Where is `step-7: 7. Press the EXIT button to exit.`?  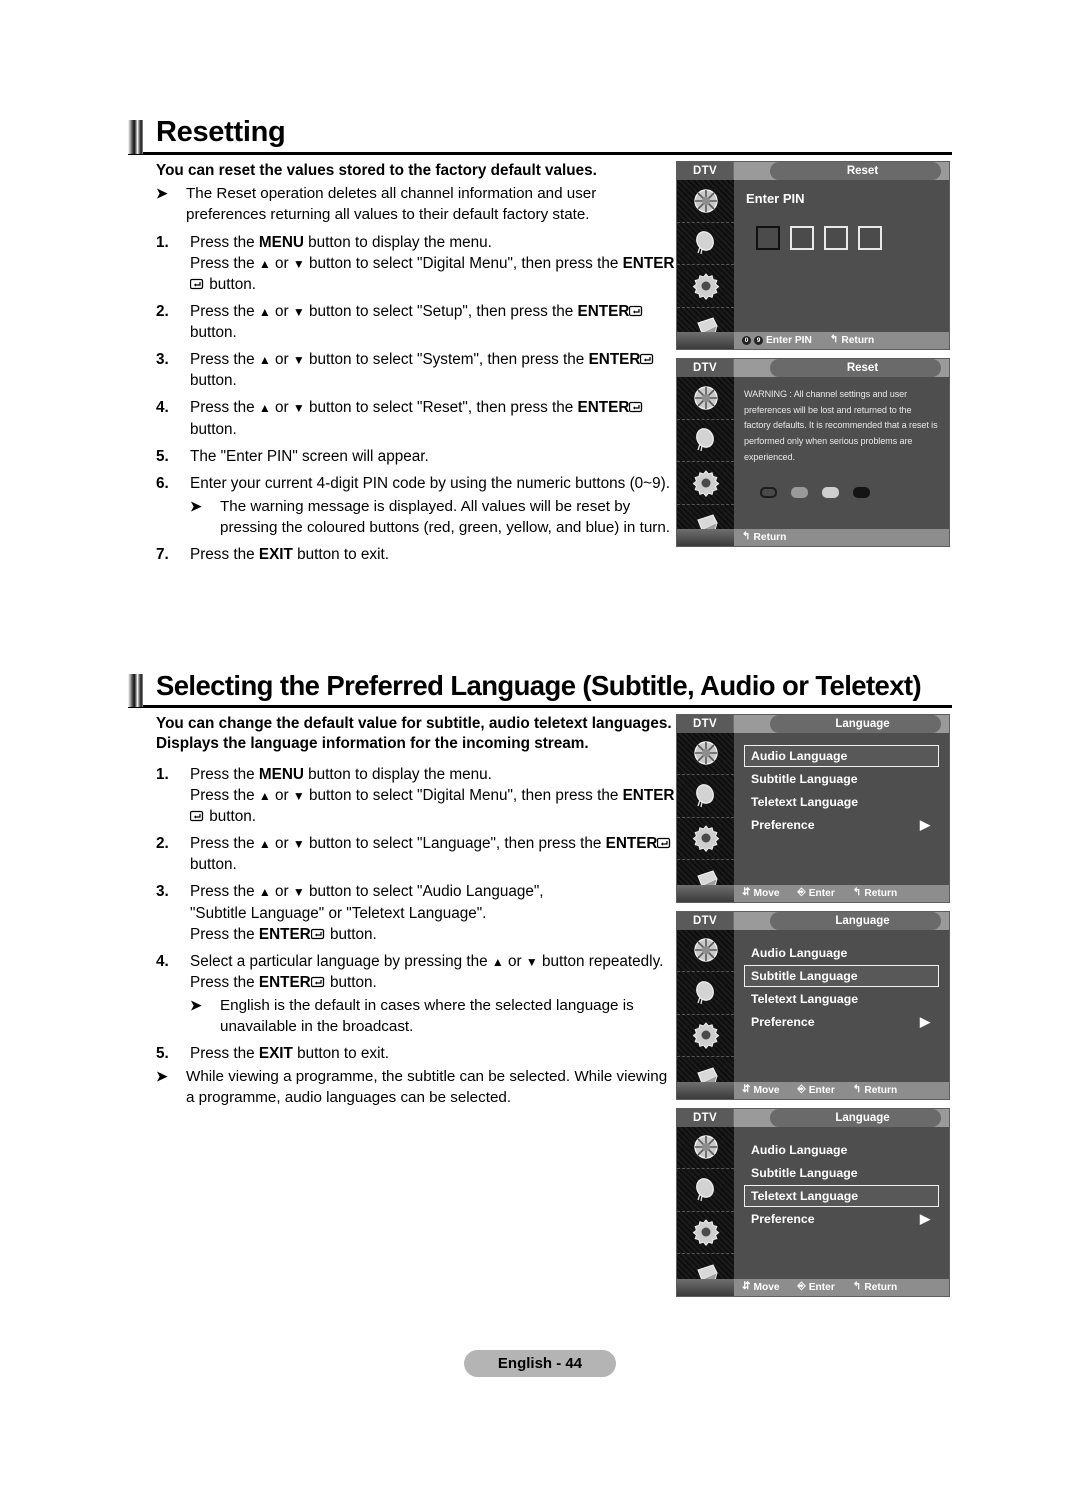
step-7: 7. Press the EXIT button to exit. is located at coordinates (416, 554).